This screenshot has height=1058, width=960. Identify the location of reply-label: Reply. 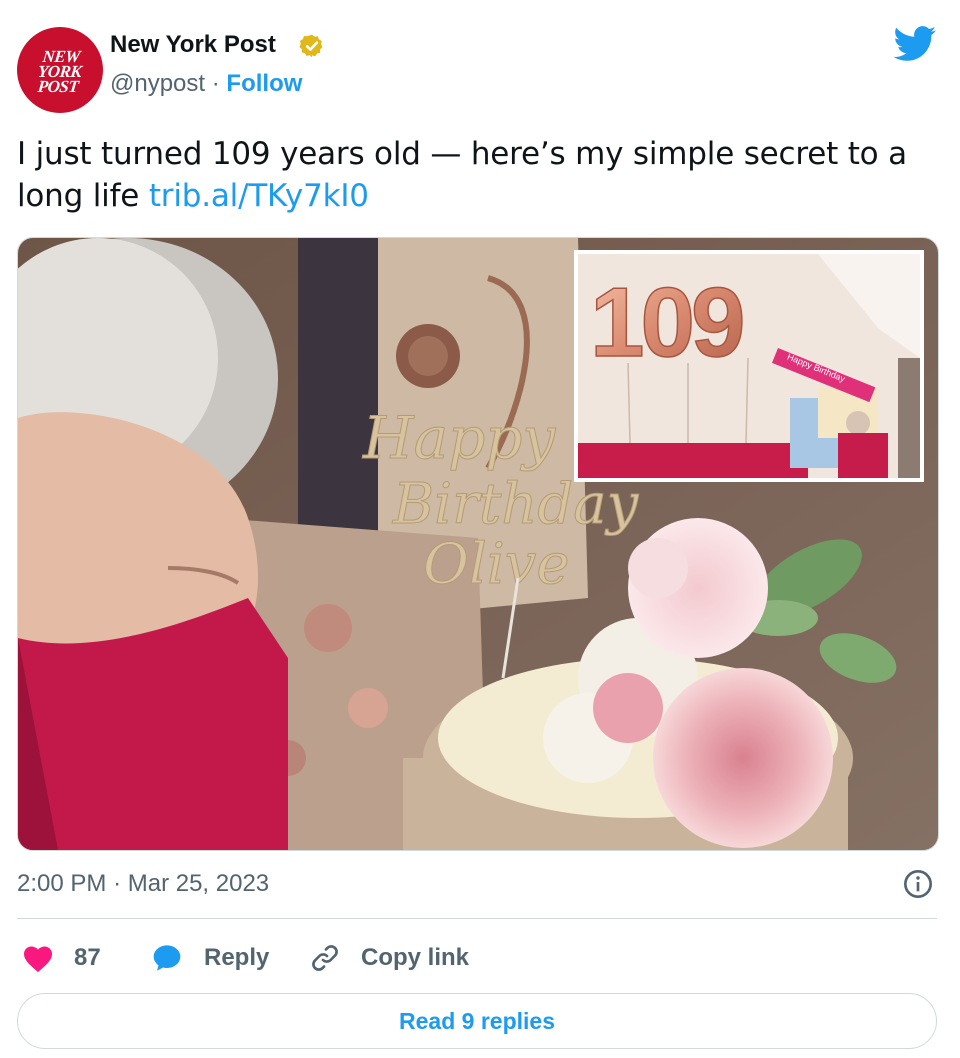
(237, 957).